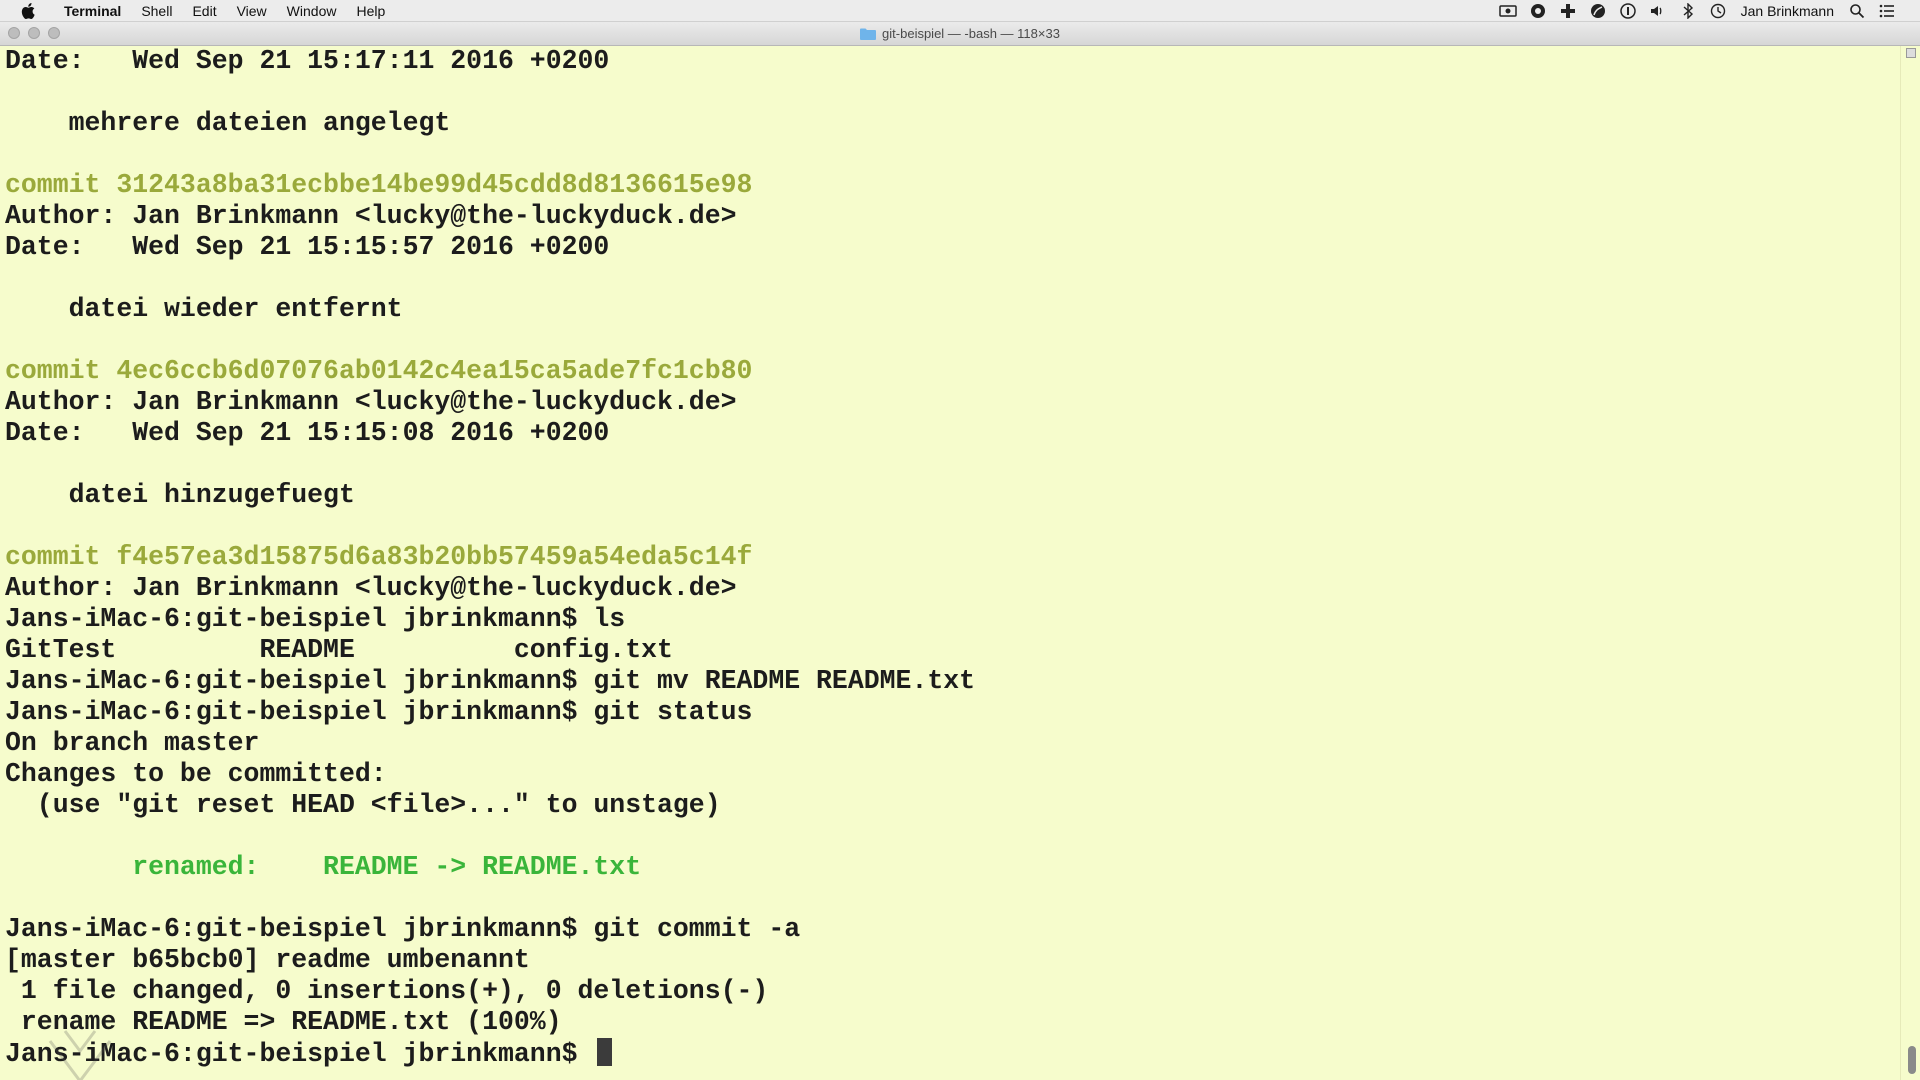 This screenshot has height=1080, width=1920. I want to click on folder-icon, so click(868, 34).